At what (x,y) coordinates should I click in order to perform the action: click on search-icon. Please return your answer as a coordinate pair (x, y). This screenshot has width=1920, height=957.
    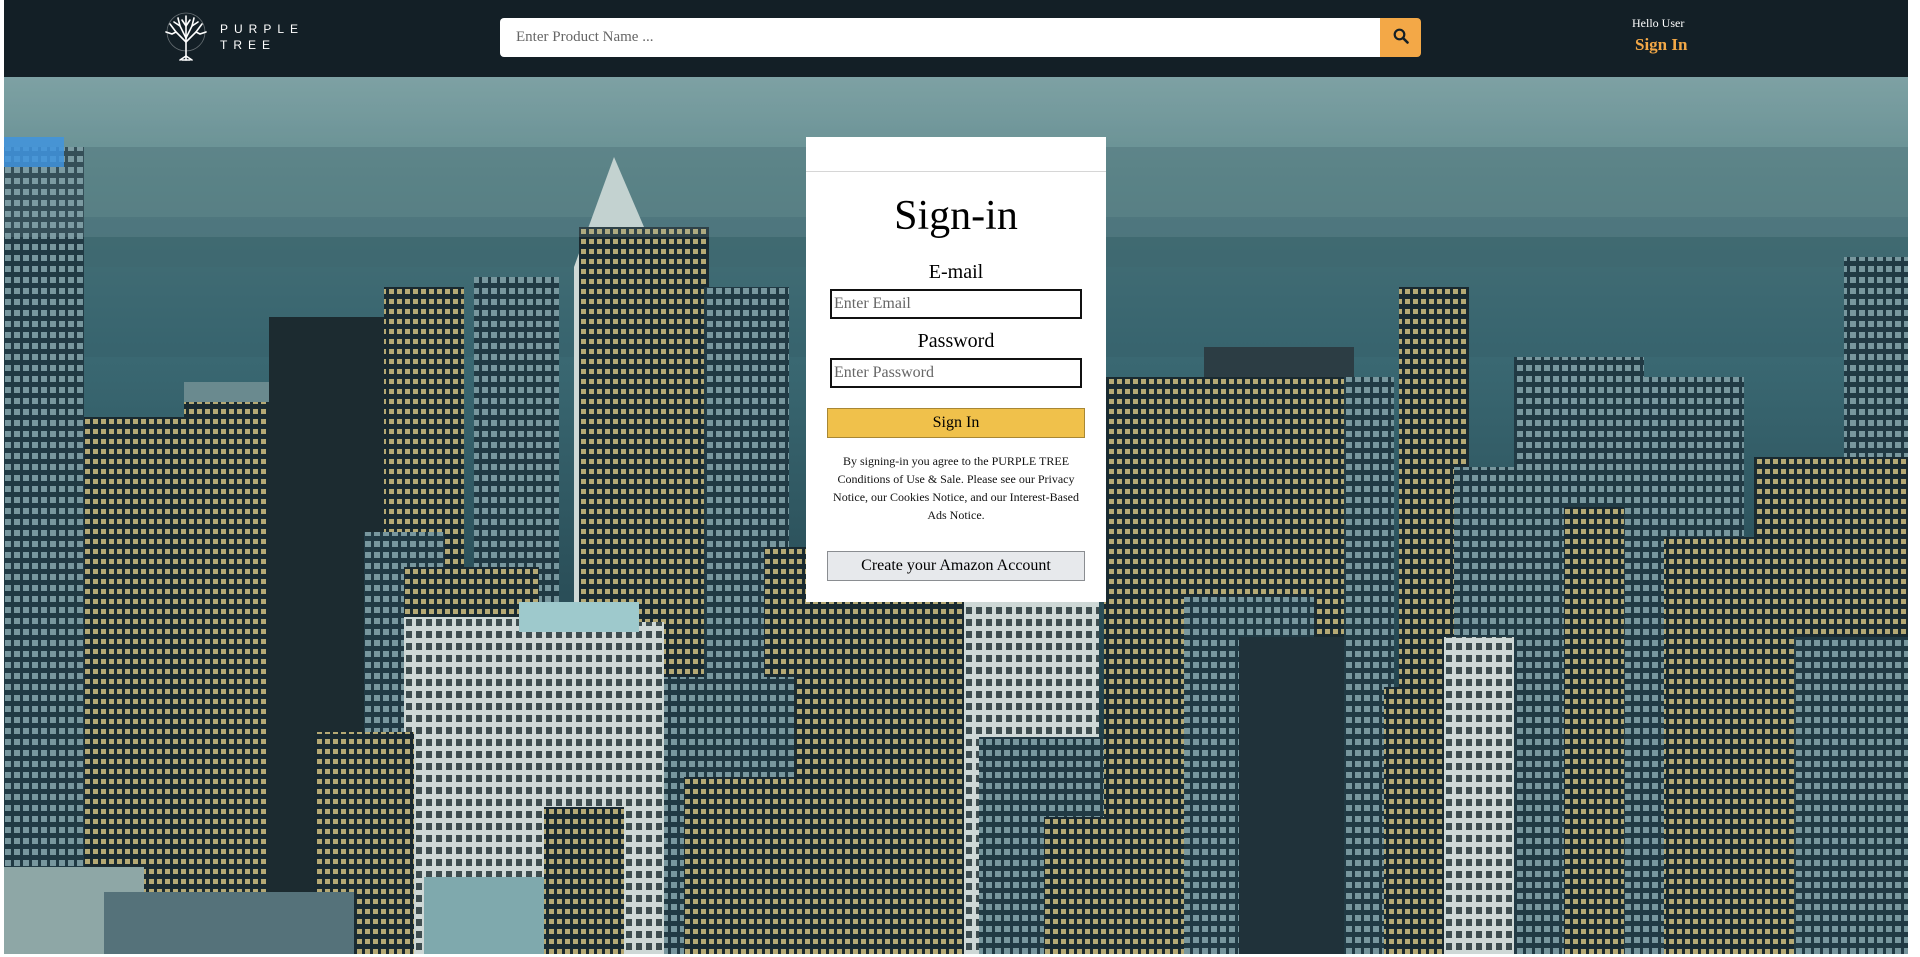
    Looking at the image, I should click on (1401, 37).